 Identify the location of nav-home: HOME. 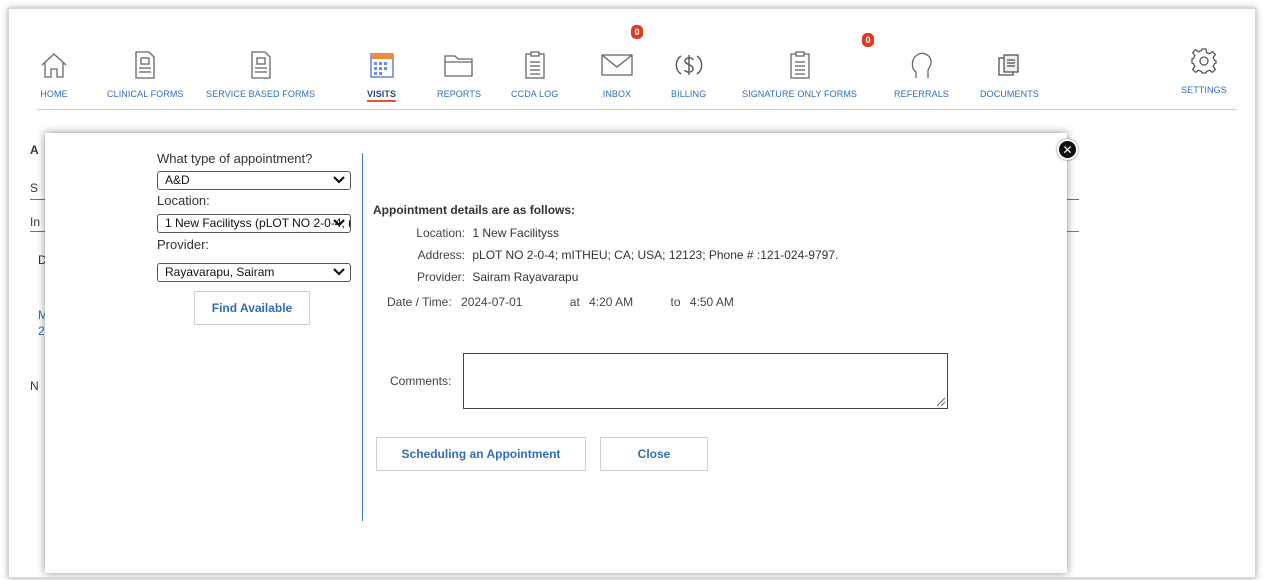
(54, 73).